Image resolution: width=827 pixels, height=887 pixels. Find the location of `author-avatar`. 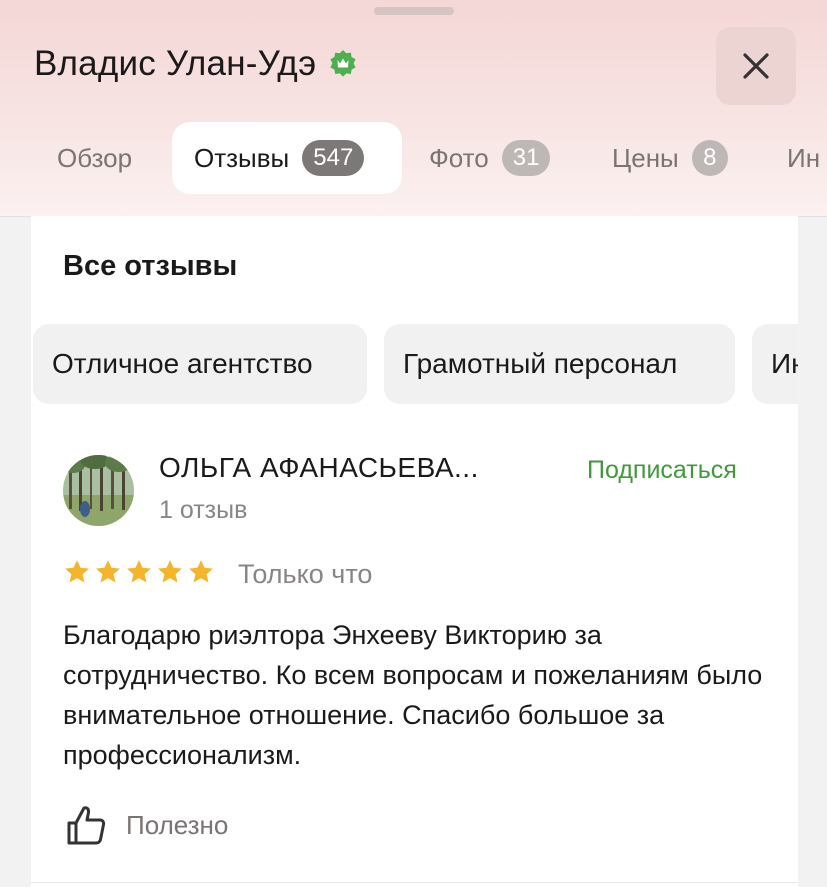

author-avatar is located at coordinates (98, 490).